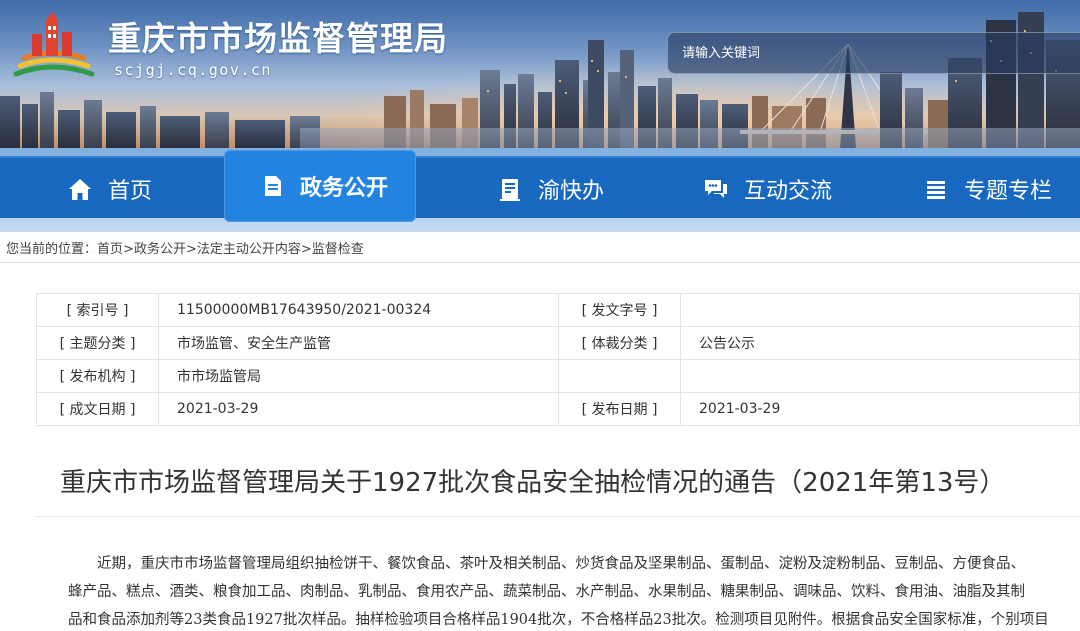 This screenshot has height=631, width=1080. I want to click on list-icon, so click(936, 190).